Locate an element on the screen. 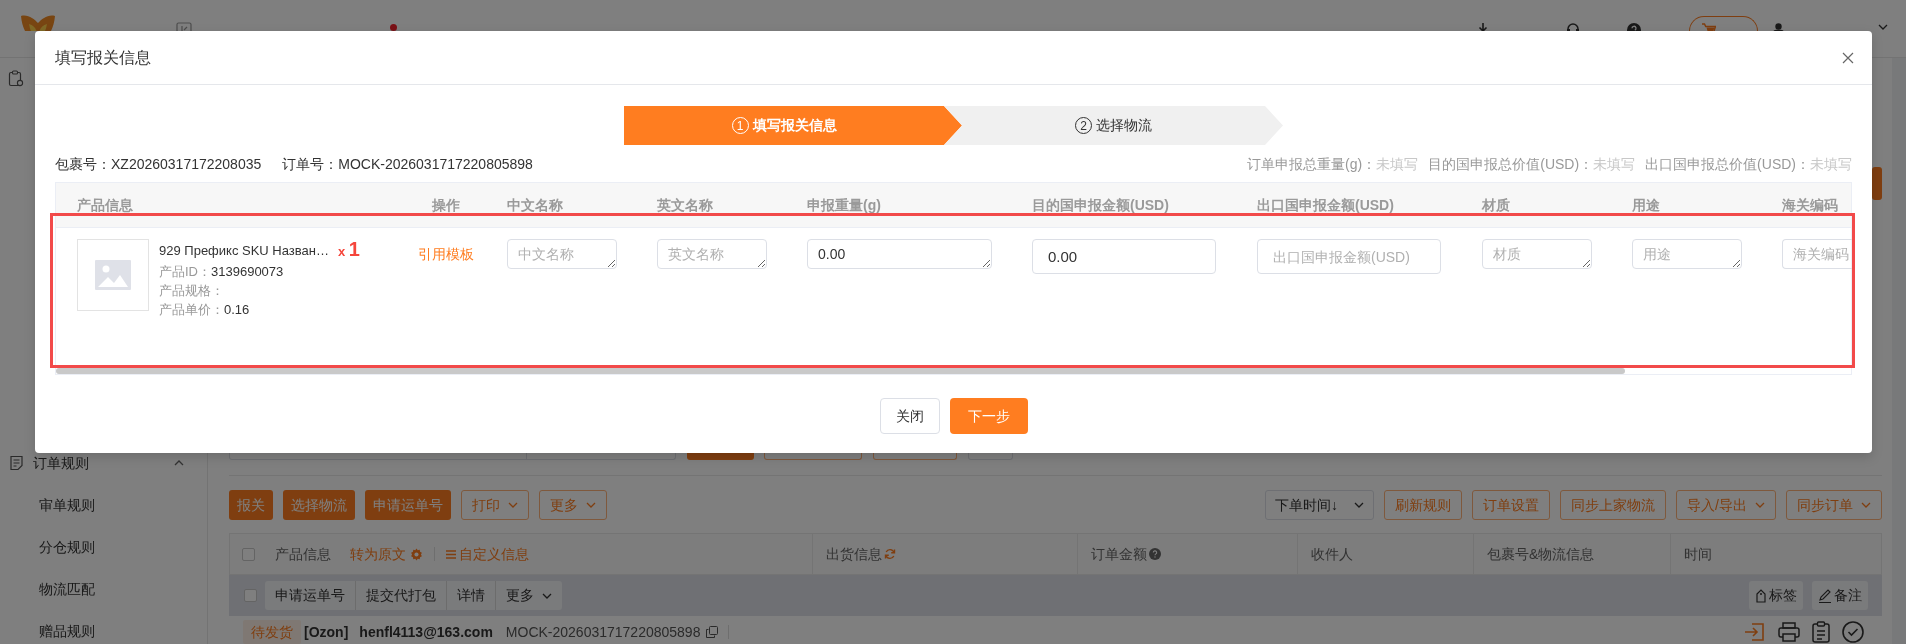 The height and width of the screenshot is (644, 1906). step-label: 填写报关信息 is located at coordinates (794, 125).